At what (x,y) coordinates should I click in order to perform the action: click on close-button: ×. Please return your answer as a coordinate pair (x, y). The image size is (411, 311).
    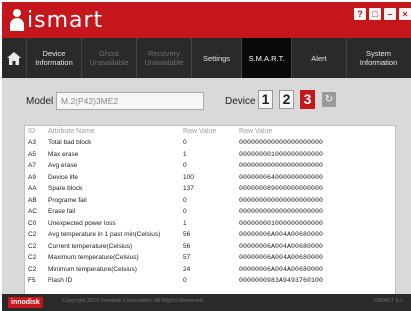
    Looking at the image, I should click on (405, 14).